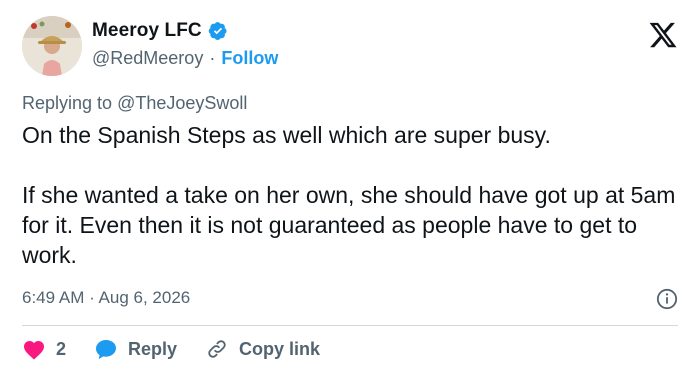  What do you see at coordinates (249, 58) in the screenshot?
I see `follow-button: Follow` at bounding box center [249, 58].